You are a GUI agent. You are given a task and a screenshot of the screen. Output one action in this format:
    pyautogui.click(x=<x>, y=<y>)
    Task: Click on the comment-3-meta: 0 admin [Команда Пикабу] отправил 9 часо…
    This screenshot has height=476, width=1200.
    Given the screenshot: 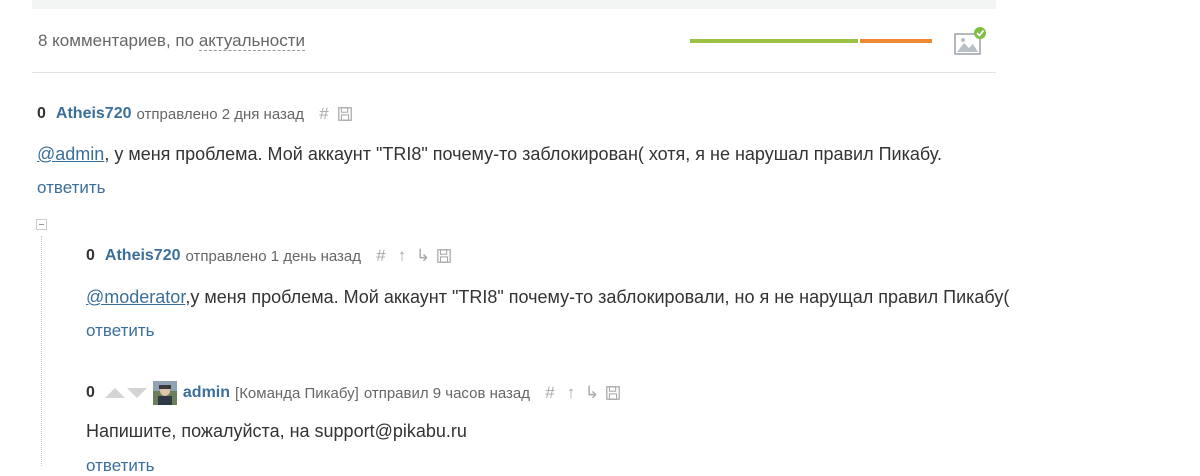 What is the action you would take?
    pyautogui.click(x=353, y=393)
    